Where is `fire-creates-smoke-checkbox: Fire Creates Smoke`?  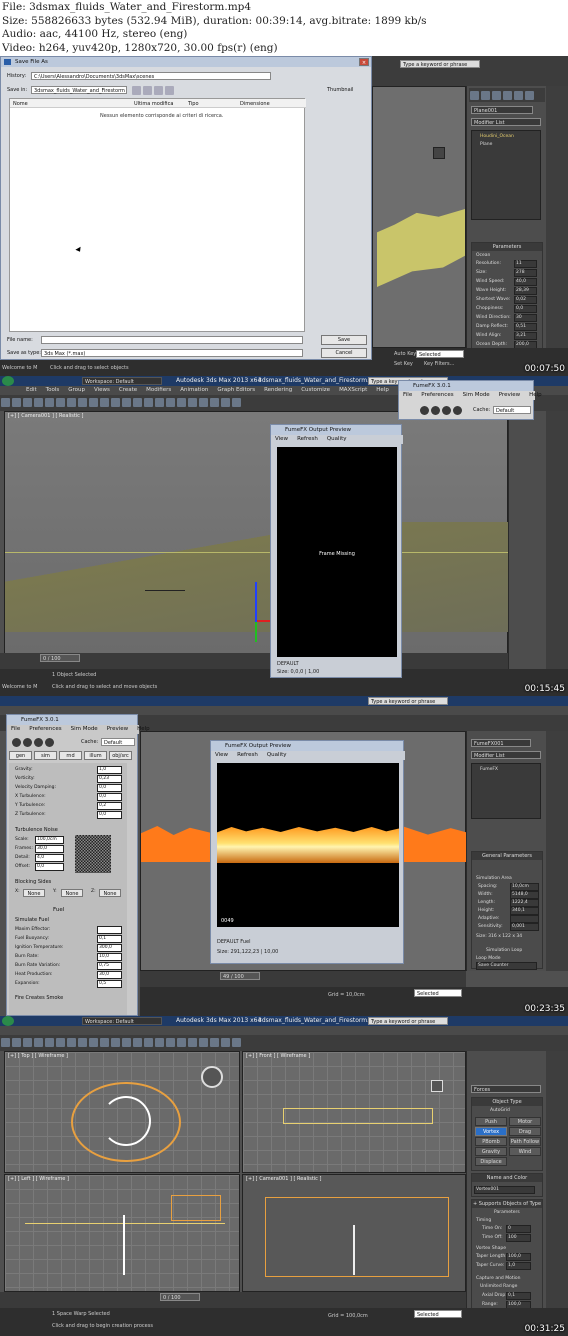
fire-creates-smoke-checkbox: Fire Creates Smoke is located at coordinates (39, 998).